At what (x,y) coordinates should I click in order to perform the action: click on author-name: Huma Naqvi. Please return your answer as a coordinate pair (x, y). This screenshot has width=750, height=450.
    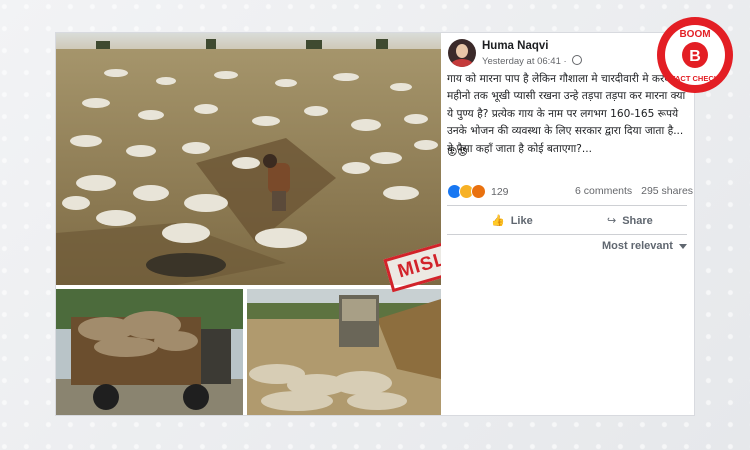
    Looking at the image, I should click on (515, 46).